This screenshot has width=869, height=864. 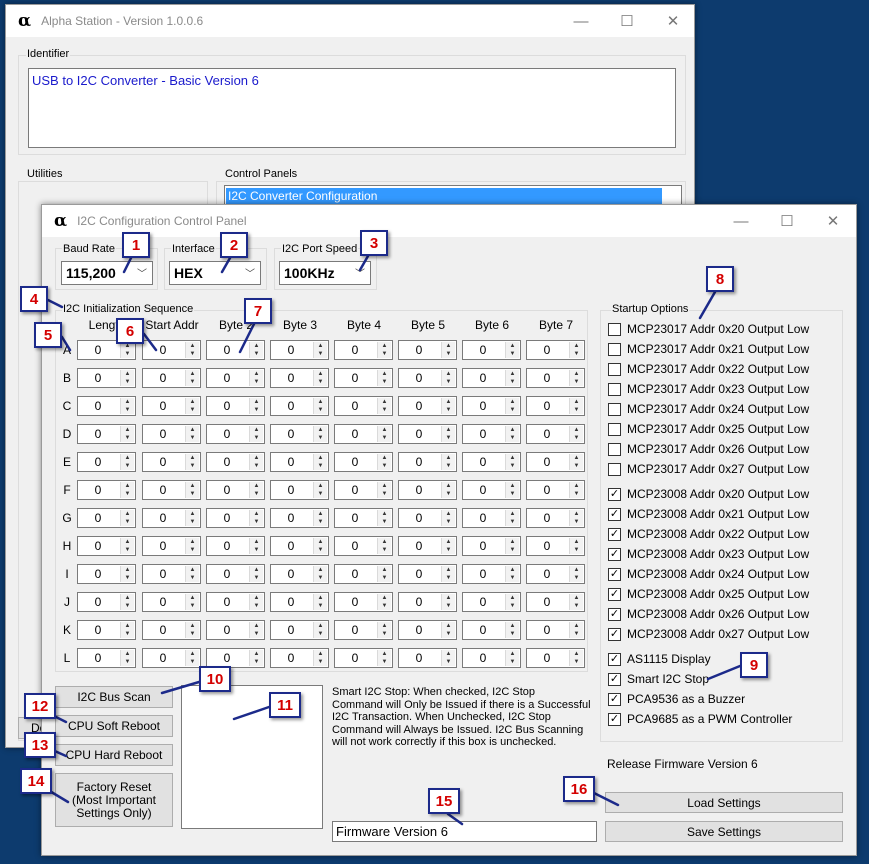 What do you see at coordinates (708, 349) in the screenshot?
I see `startup-option-checkbox: MCP23017 Addr 0x21 Output Low` at bounding box center [708, 349].